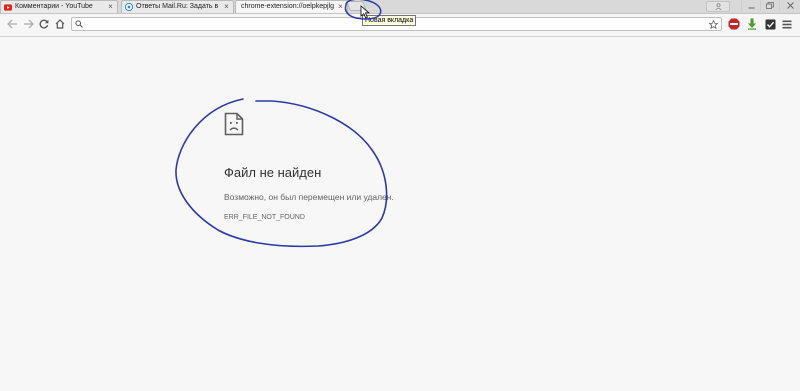  What do you see at coordinates (356, 6) in the screenshot?
I see `new-tab-button` at bounding box center [356, 6].